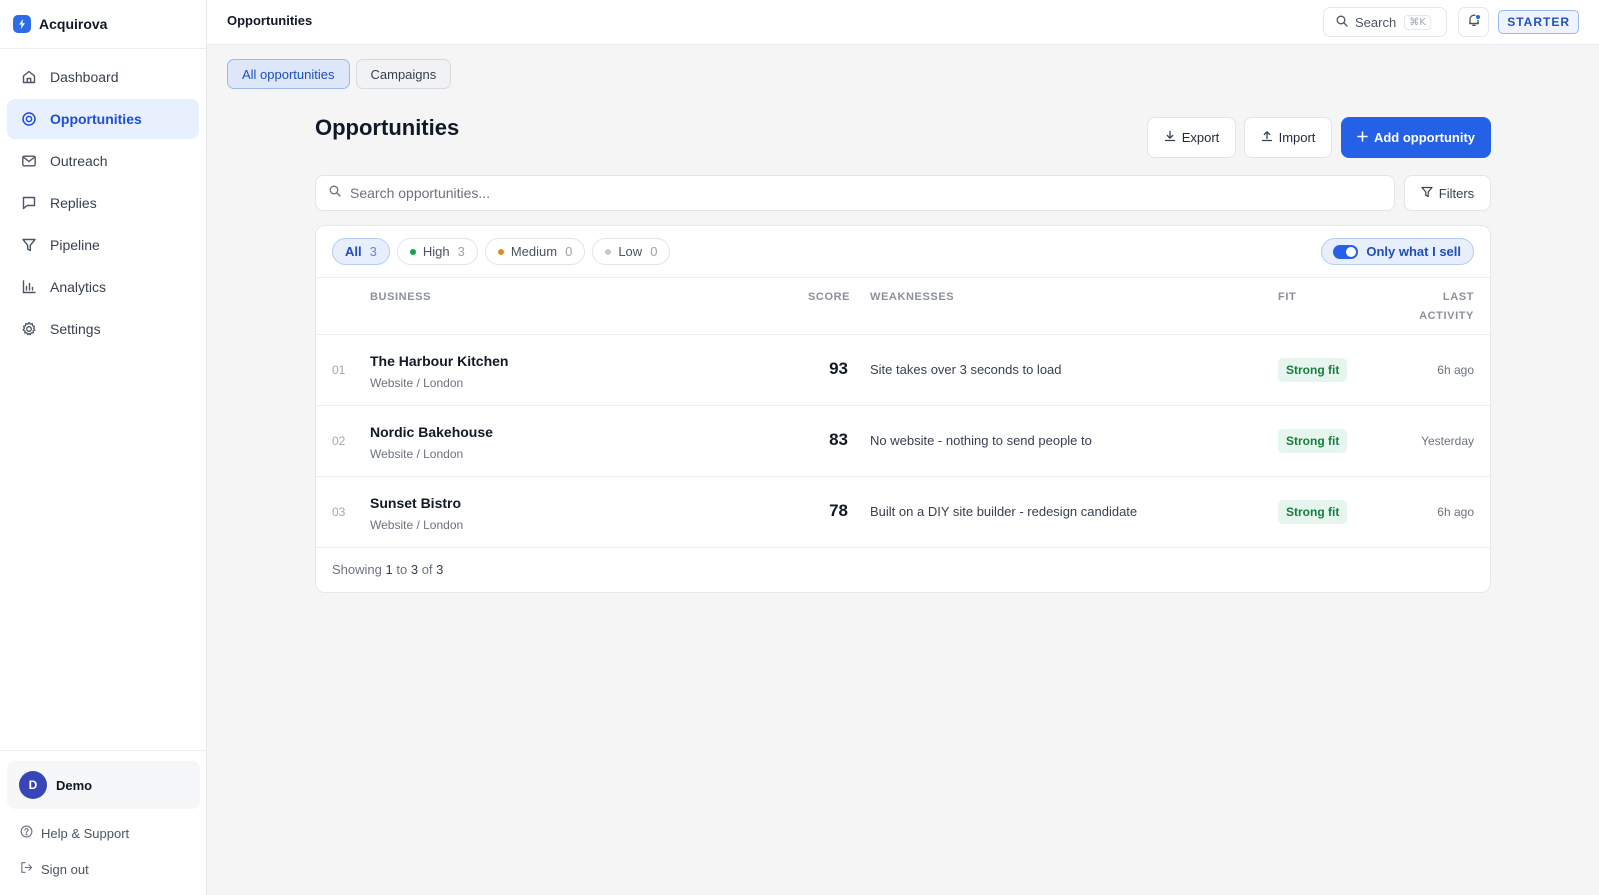 The height and width of the screenshot is (895, 1599). I want to click on sign-out-link: Sign out, so click(103, 869).